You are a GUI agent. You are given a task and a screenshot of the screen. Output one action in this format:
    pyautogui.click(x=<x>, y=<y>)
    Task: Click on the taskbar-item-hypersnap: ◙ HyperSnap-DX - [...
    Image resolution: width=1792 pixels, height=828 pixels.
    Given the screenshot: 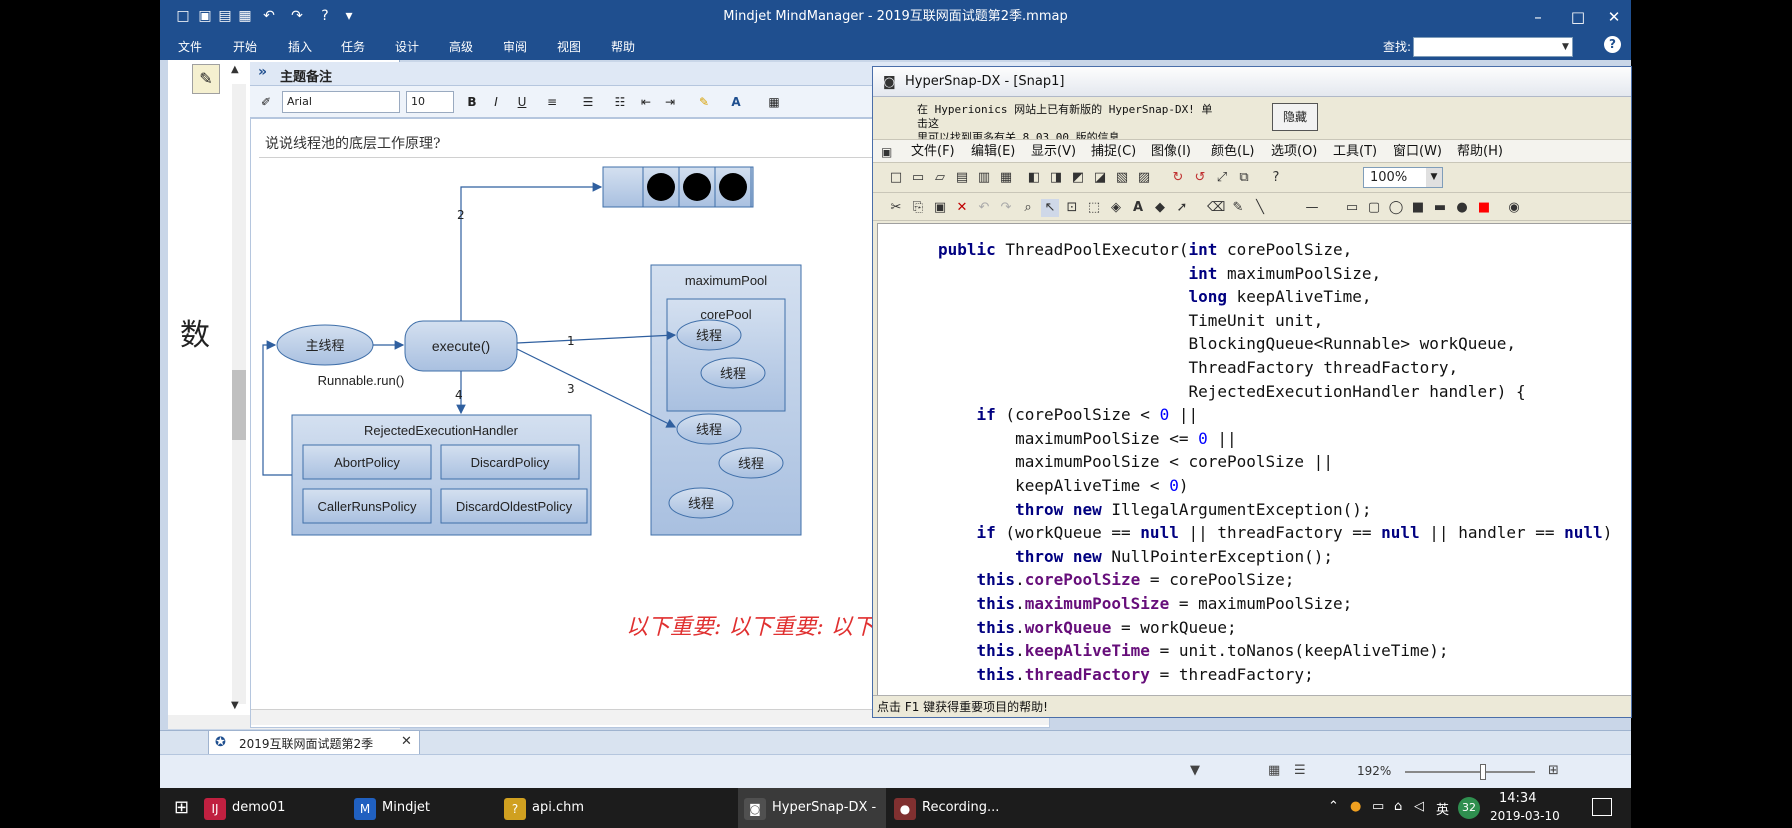 What is the action you would take?
    pyautogui.click(x=812, y=808)
    